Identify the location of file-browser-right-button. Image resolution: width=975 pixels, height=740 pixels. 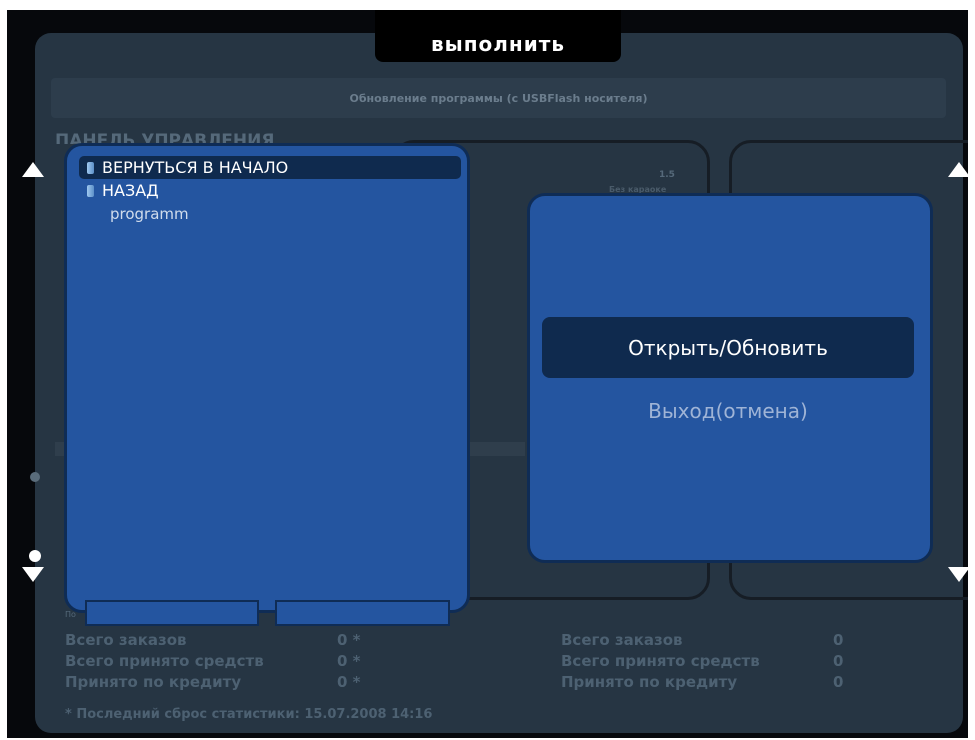
(362, 613).